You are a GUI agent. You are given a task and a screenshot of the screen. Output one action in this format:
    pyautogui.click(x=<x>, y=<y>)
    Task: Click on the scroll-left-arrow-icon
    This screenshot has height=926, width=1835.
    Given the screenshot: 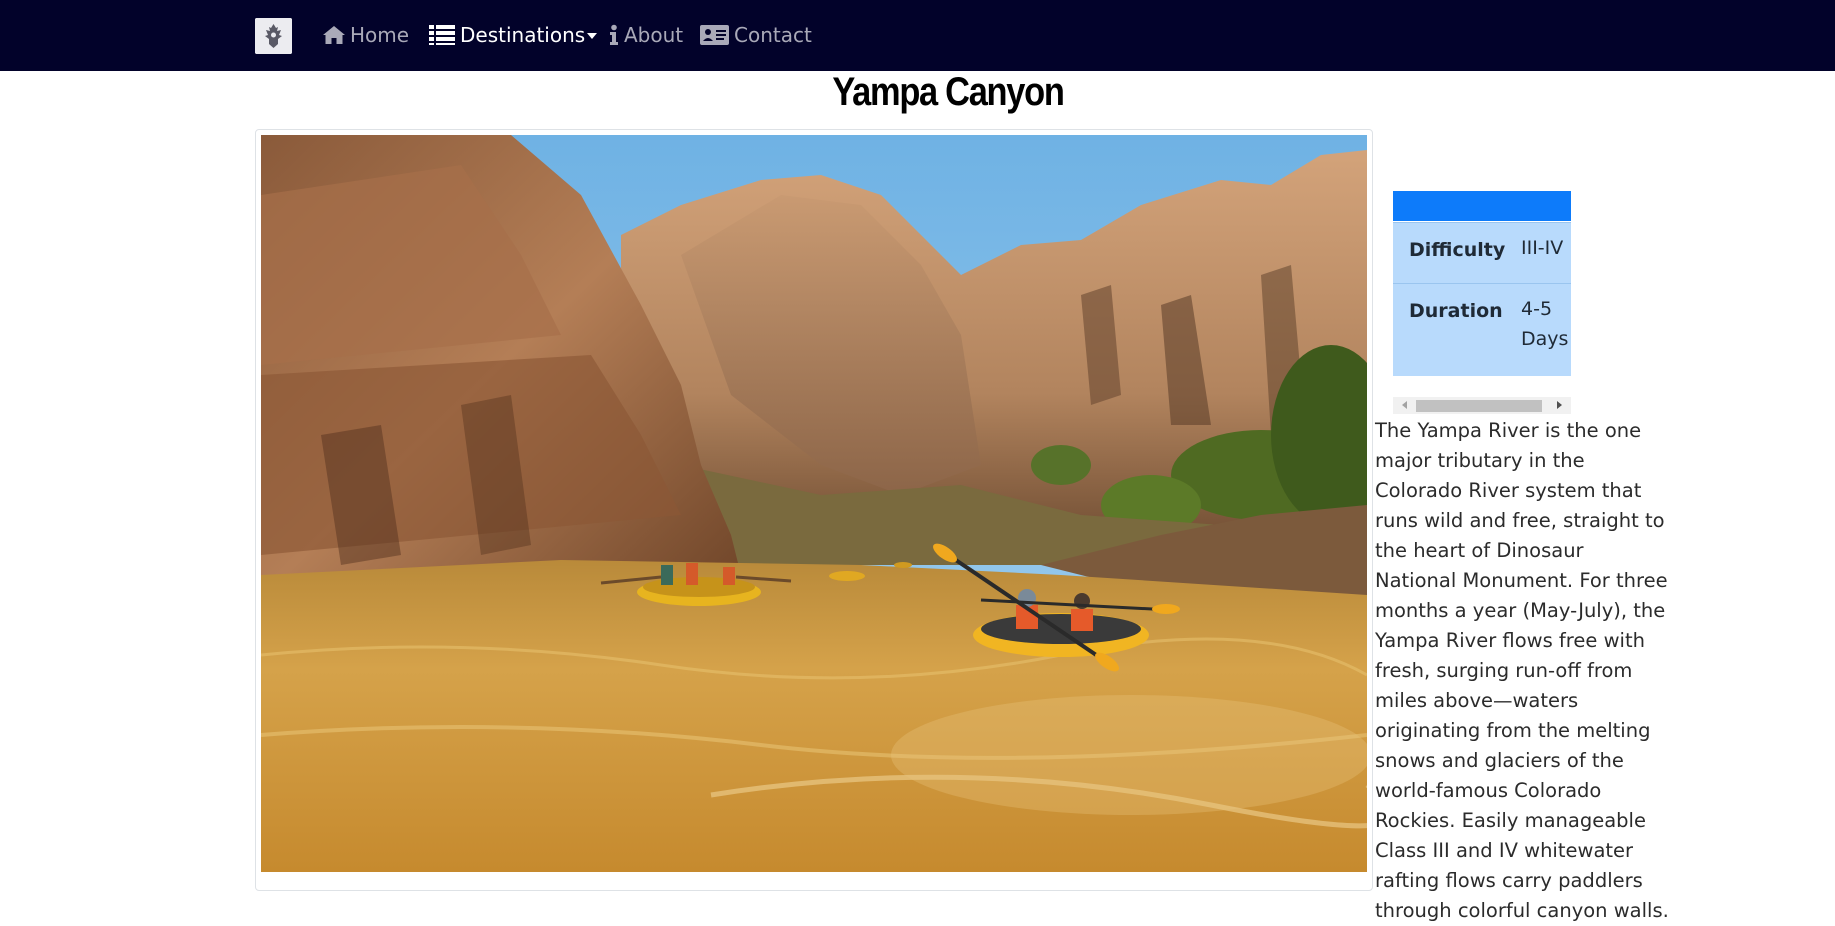 What is the action you would take?
    pyautogui.click(x=1404, y=405)
    